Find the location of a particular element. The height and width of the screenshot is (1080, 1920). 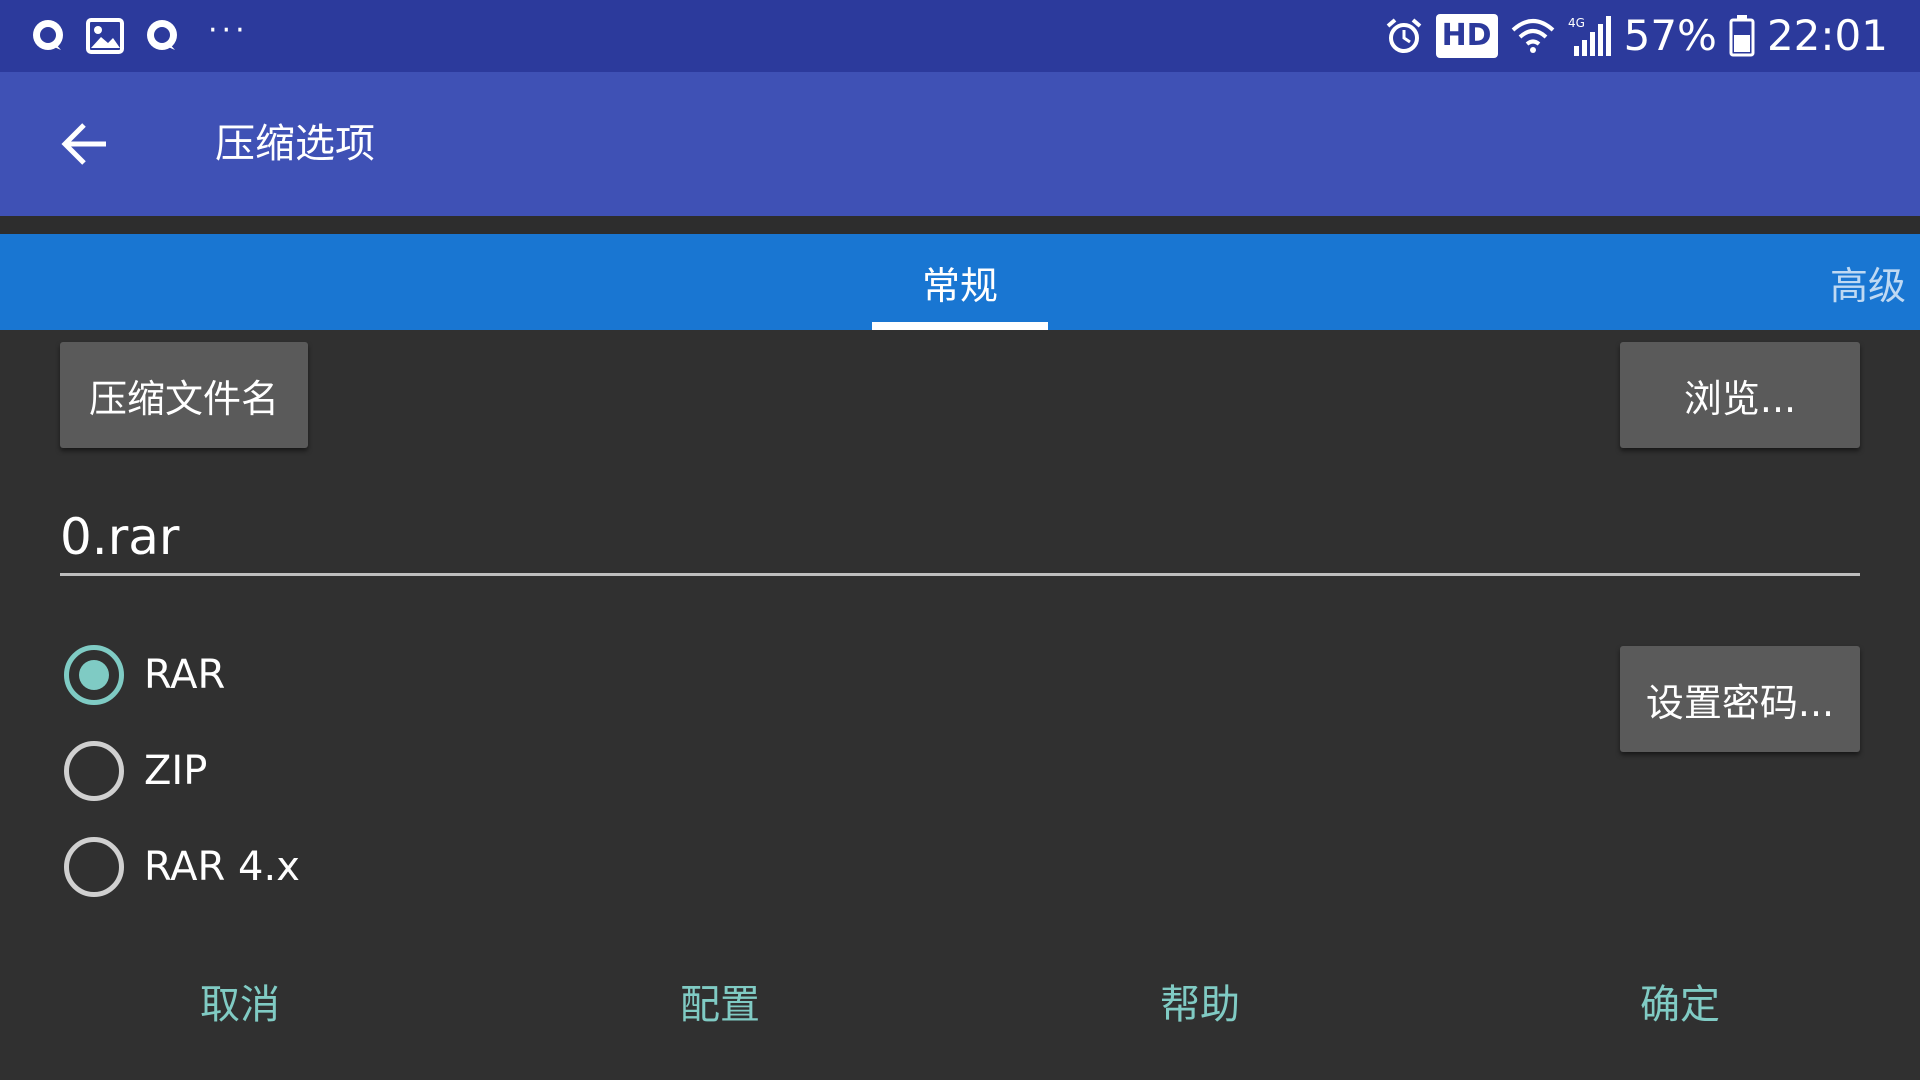

more-notifications-icon: ··· is located at coordinates (228, 30).